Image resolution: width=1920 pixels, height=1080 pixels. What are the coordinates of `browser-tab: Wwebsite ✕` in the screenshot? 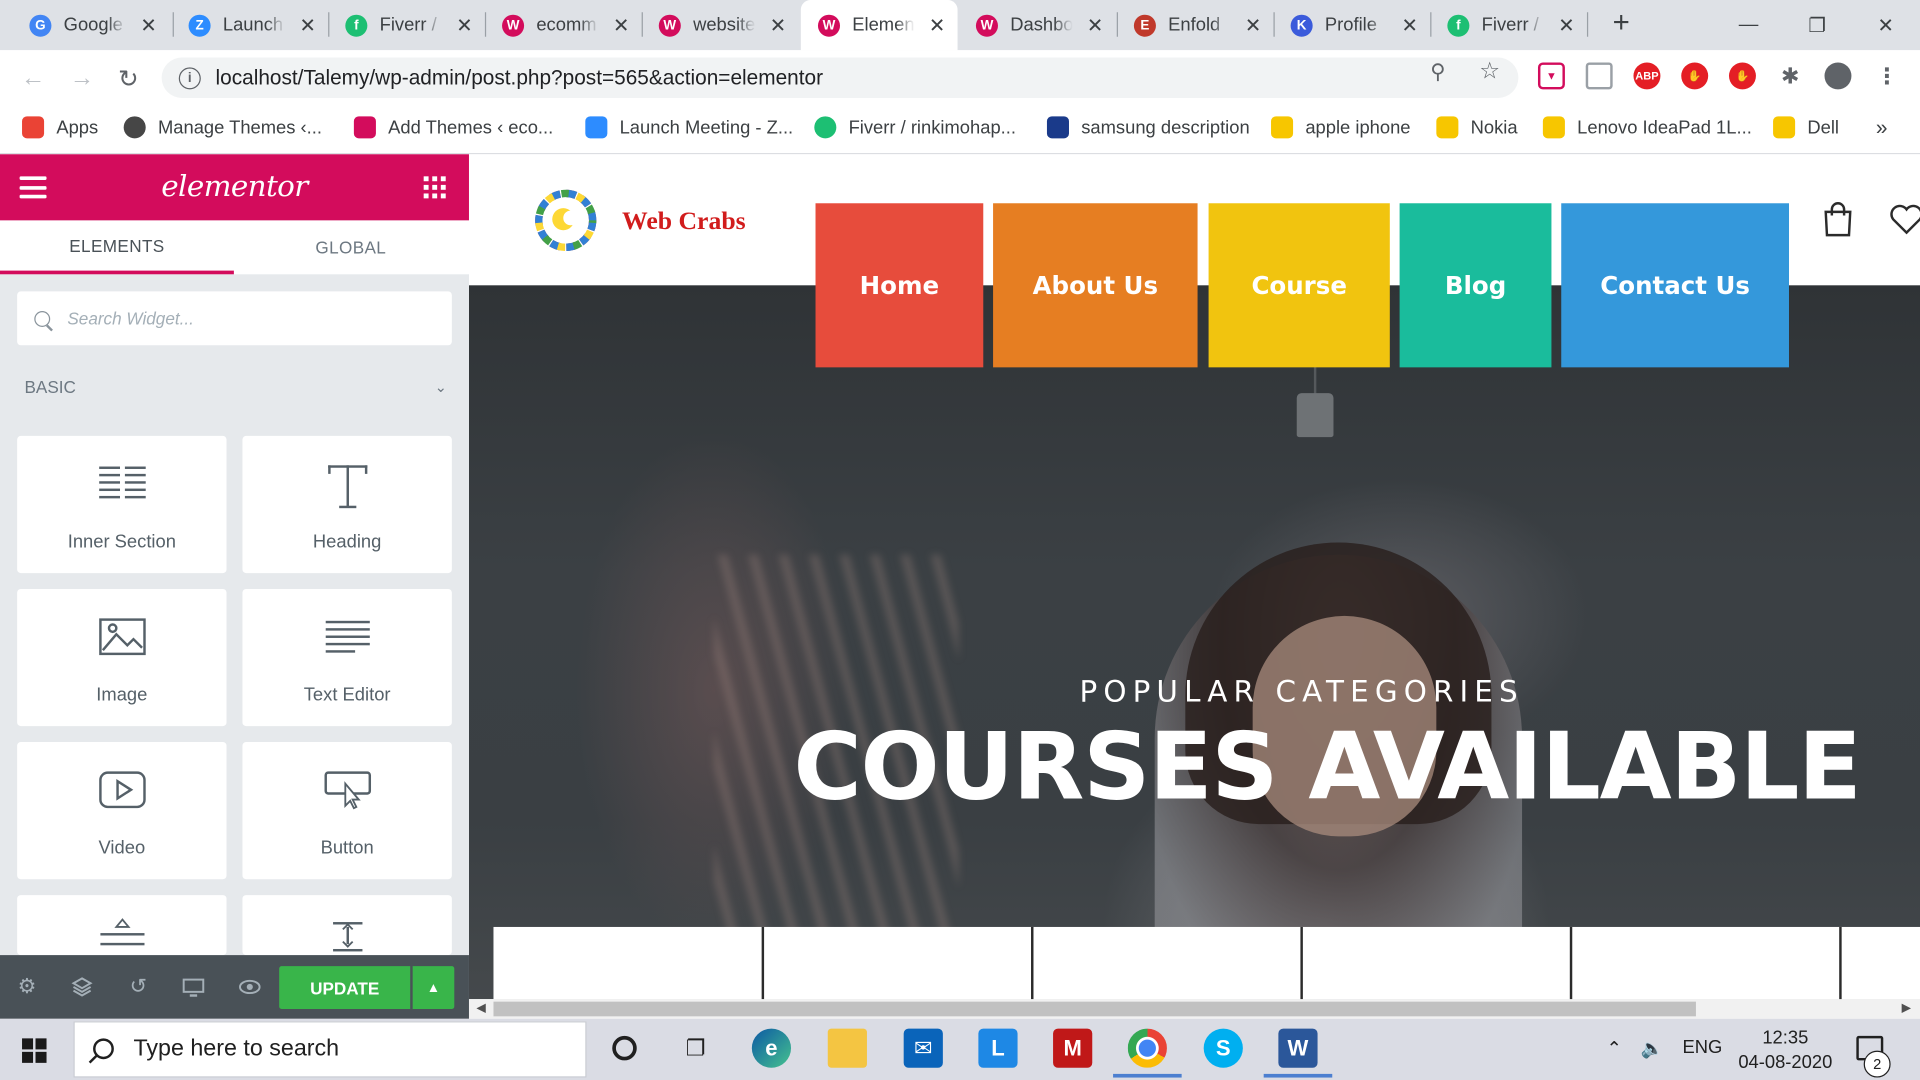 It's located at (720, 25).